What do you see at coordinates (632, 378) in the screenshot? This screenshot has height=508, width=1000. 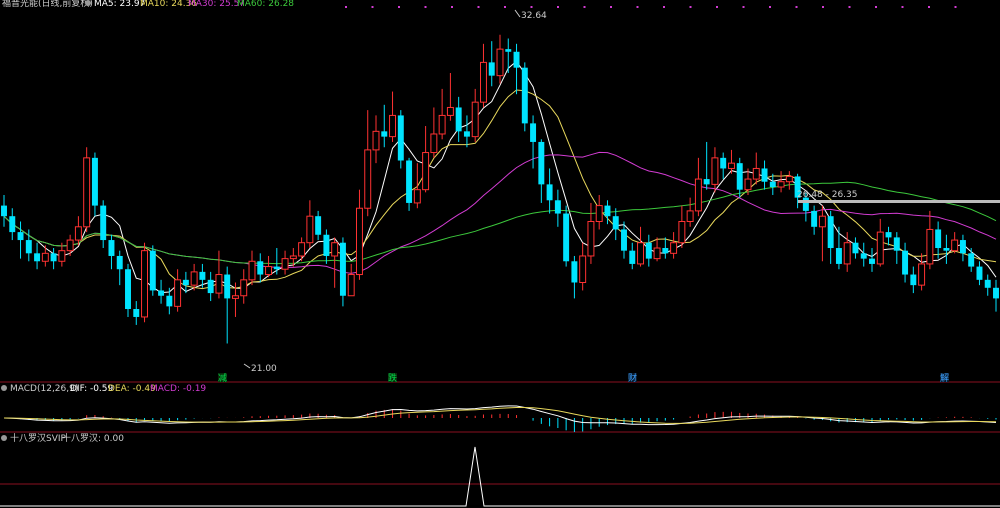 I see `marker-3: 财` at bounding box center [632, 378].